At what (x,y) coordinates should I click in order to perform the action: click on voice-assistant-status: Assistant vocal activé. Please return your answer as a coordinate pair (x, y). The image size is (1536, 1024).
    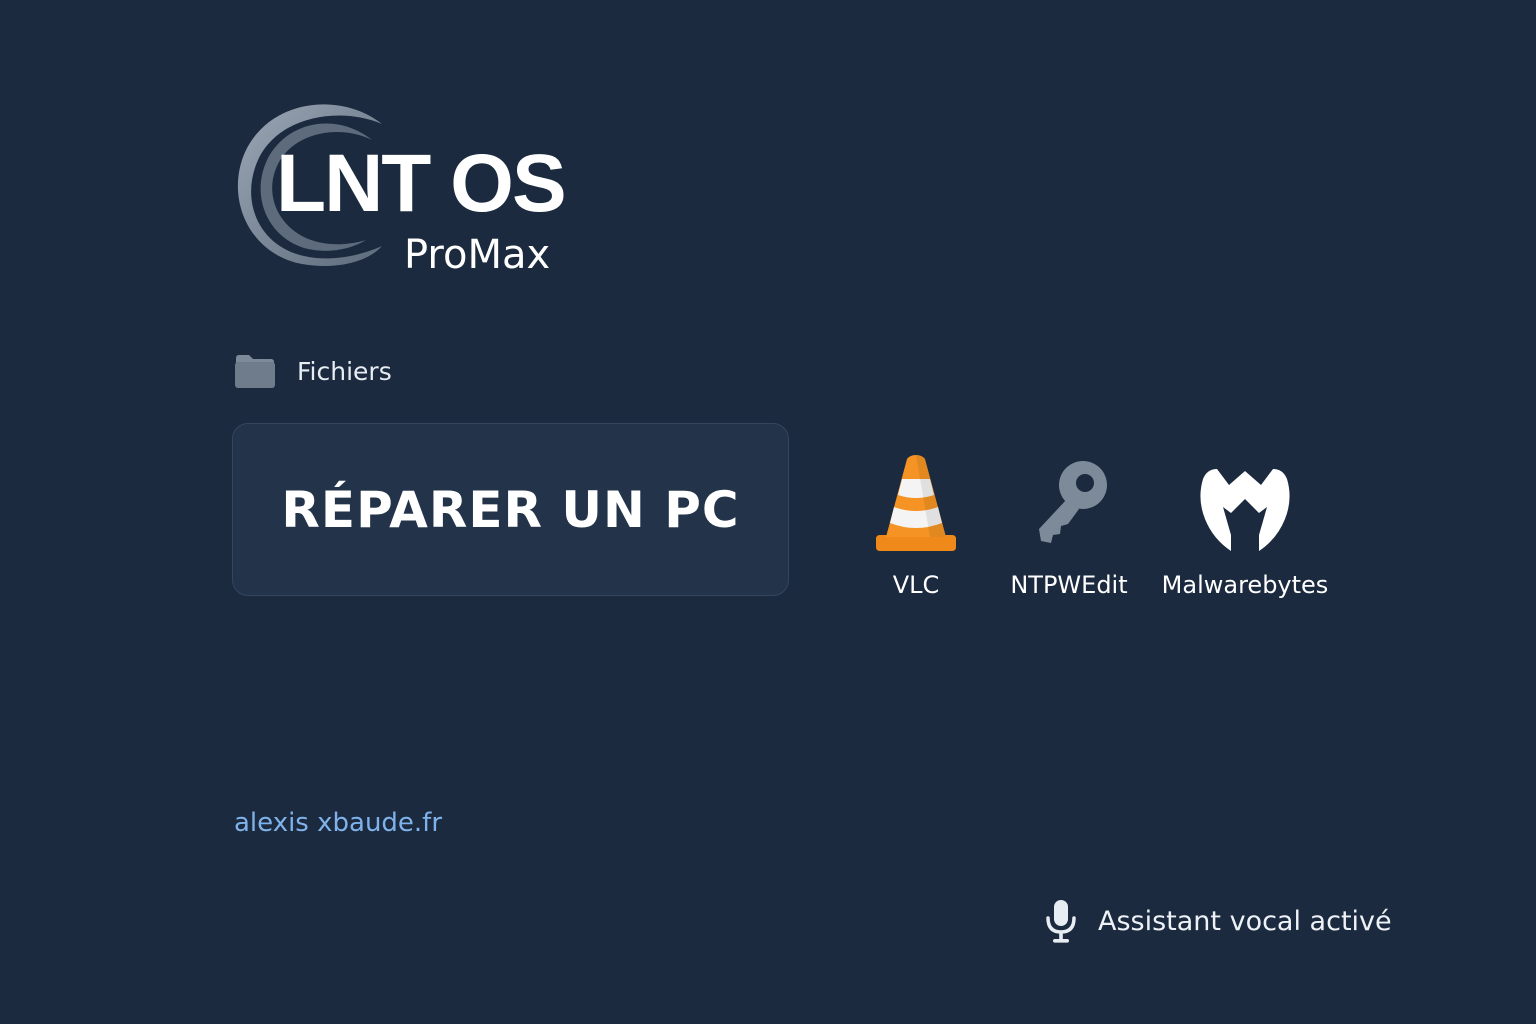
    Looking at the image, I should click on (1218, 921).